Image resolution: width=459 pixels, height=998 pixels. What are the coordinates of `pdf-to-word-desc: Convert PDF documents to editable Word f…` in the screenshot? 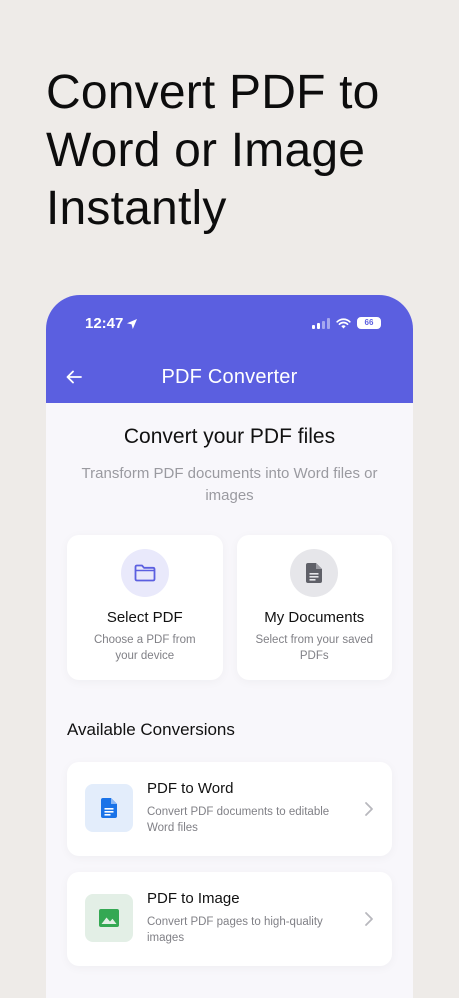 It's located at (238, 820).